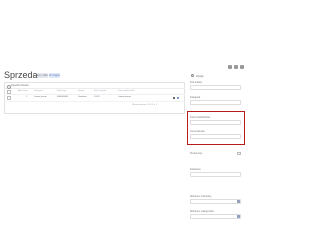  I want to click on field-label: Wolumen maksymalny, so click(202, 211).